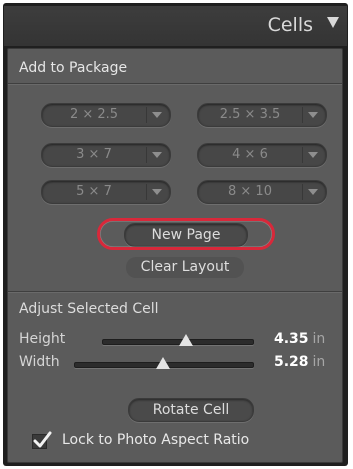 The width and height of the screenshot is (353, 469). Describe the element at coordinates (156, 440) in the screenshot. I see `lock-aspect-label: Lock to Photo Aspect Ratio` at that location.